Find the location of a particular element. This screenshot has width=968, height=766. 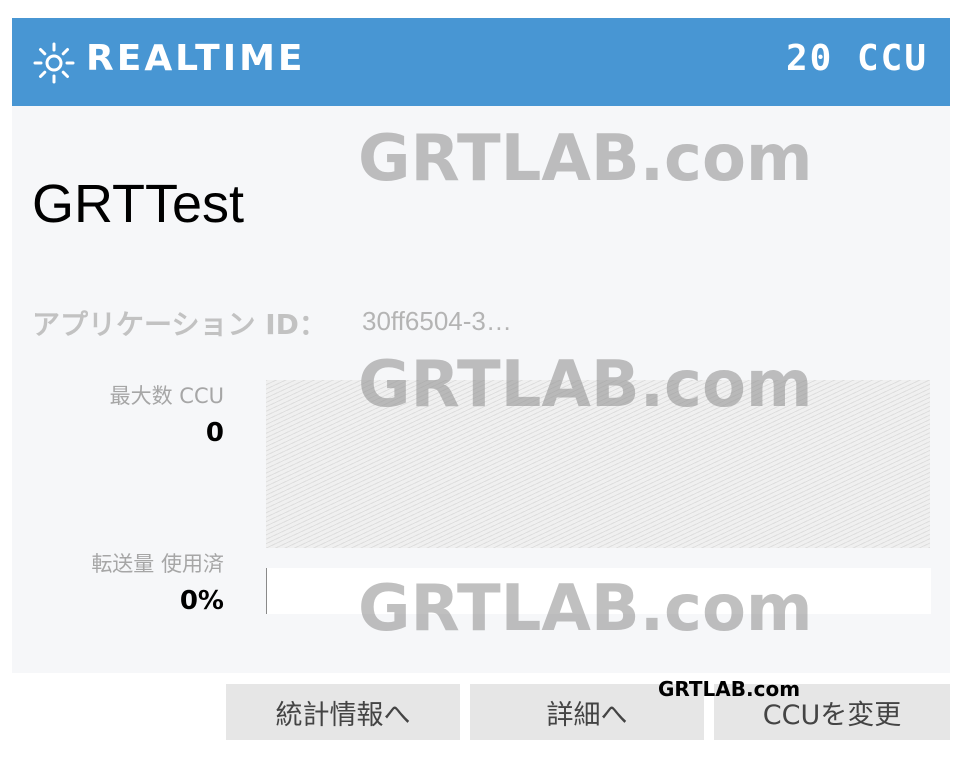

stats-button: 統計情報へ is located at coordinates (343, 712).